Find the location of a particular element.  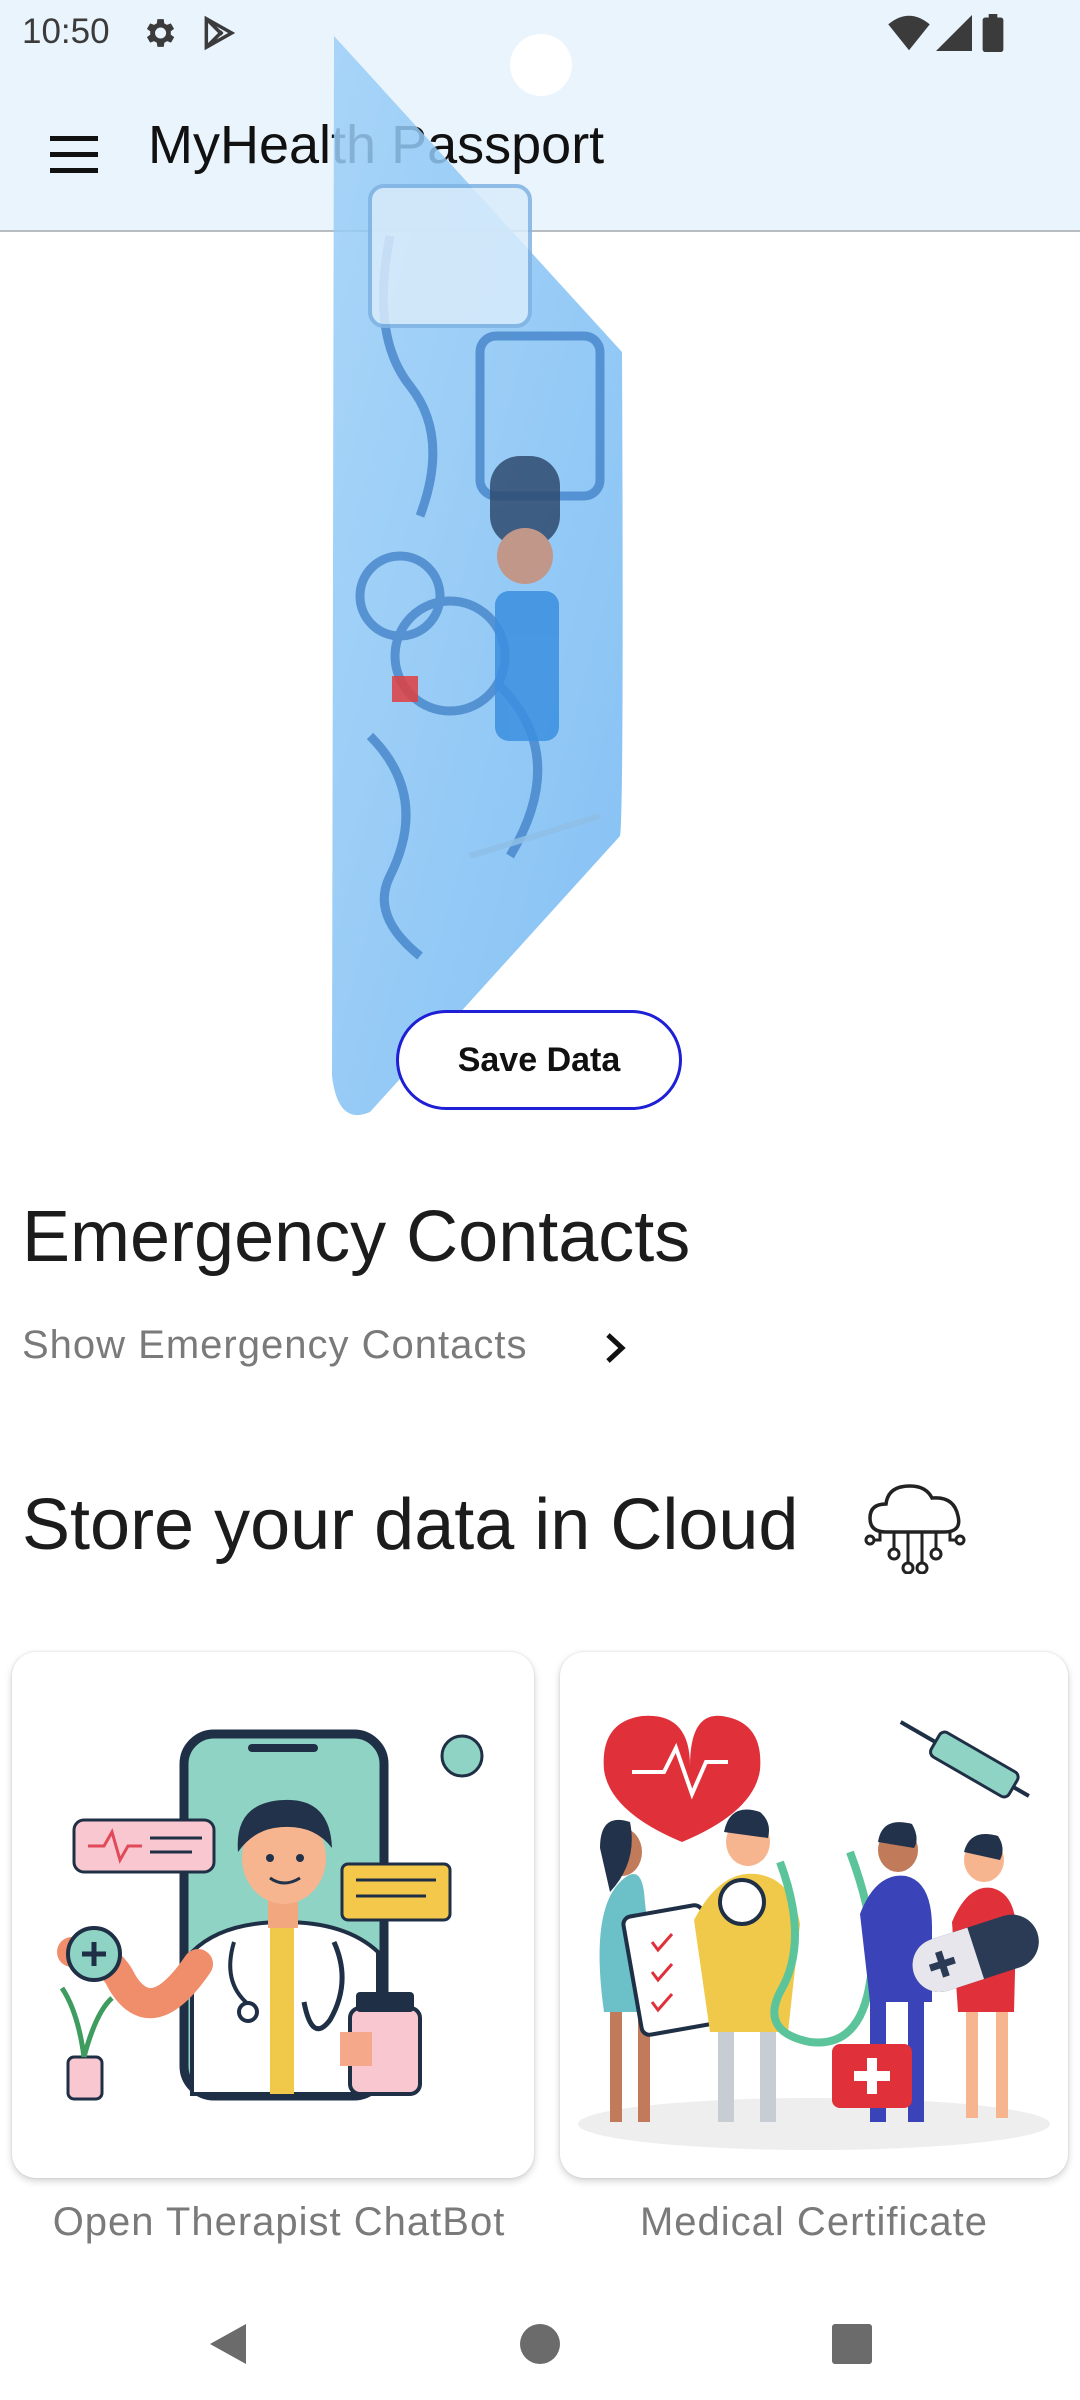

camera-cutout is located at coordinates (541, 65).